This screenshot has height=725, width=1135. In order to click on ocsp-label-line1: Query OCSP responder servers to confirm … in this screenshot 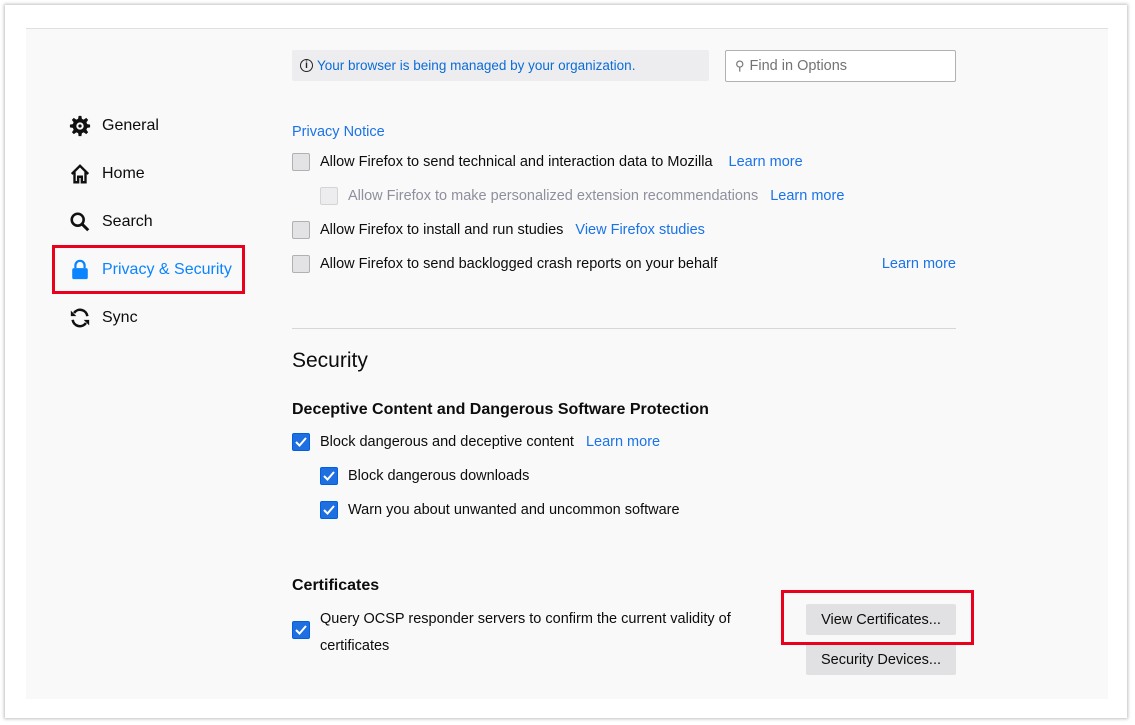, I will do `click(525, 619)`.